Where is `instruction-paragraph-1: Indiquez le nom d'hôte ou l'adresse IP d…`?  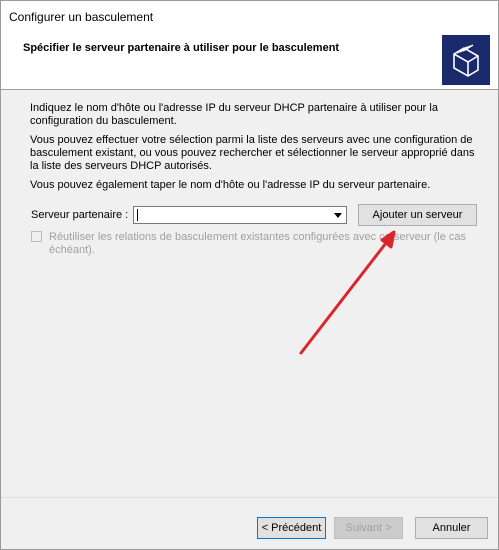 instruction-paragraph-1: Indiquez le nom d'hôte ou l'adresse IP d… is located at coordinates (234, 114).